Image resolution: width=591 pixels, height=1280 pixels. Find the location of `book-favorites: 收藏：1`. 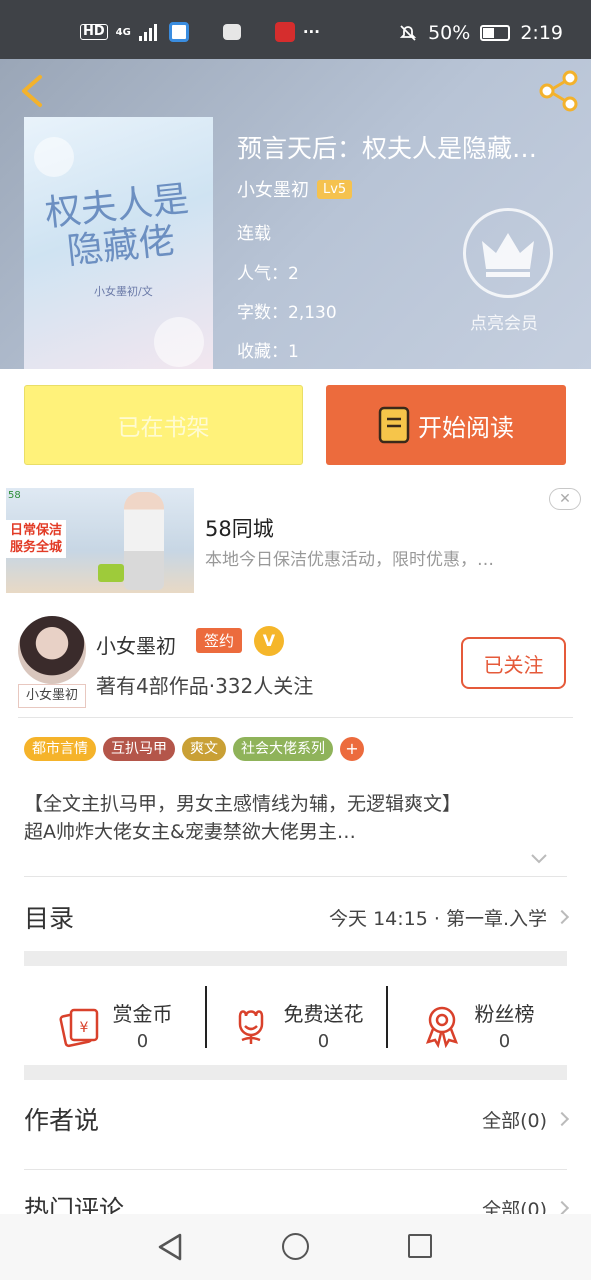

book-favorites: 收藏：1 is located at coordinates (268, 349).